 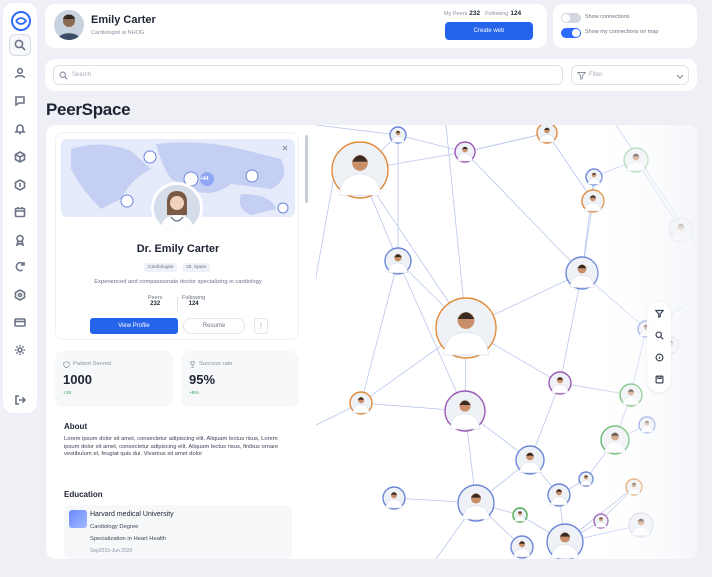 I want to click on user-name: Emily Carter, so click(x=123, y=20).